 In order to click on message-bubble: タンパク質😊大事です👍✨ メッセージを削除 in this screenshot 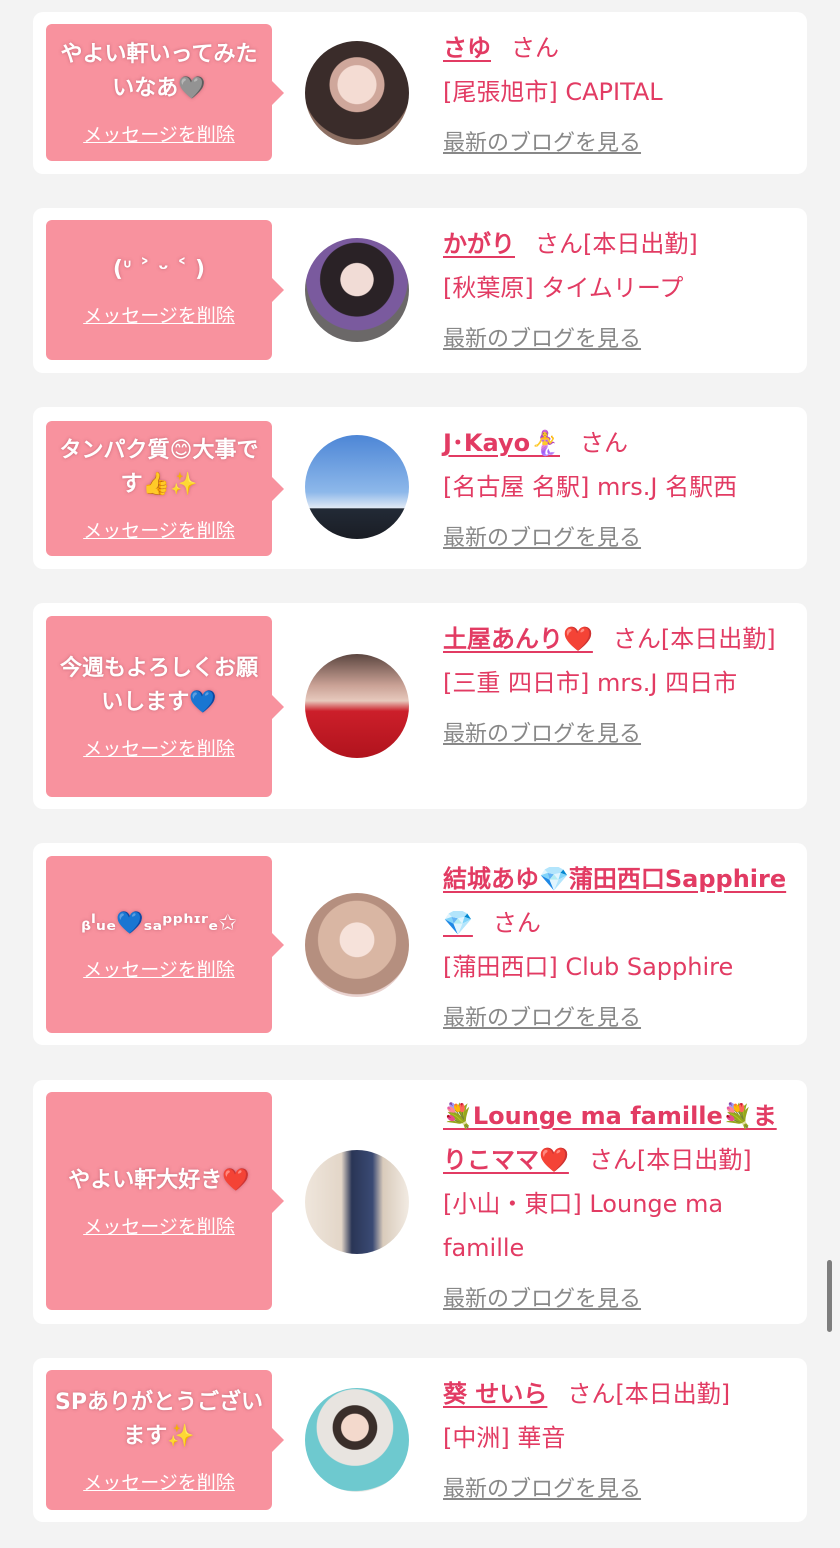, I will do `click(165, 488)`.